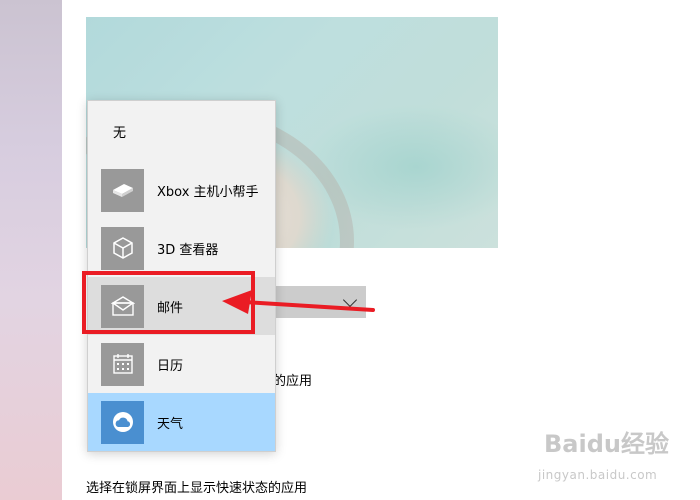 The width and height of the screenshot is (700, 500). Describe the element at coordinates (606, 444) in the screenshot. I see `watermark-brand: Baidu经验` at that location.